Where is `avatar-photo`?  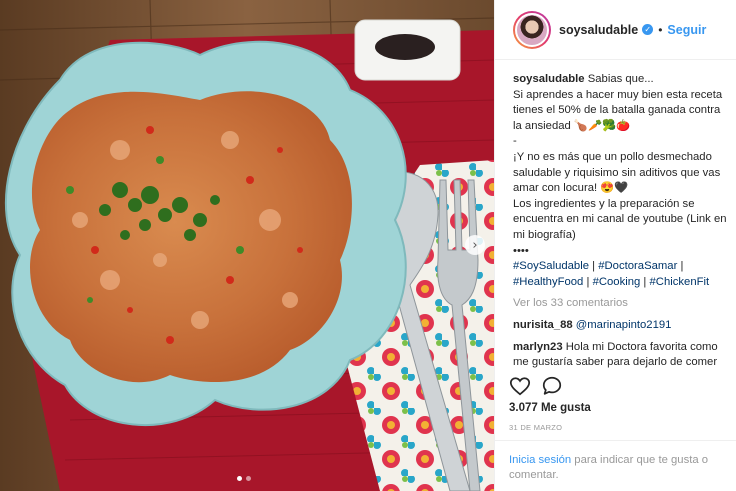 avatar-photo is located at coordinates (532, 29).